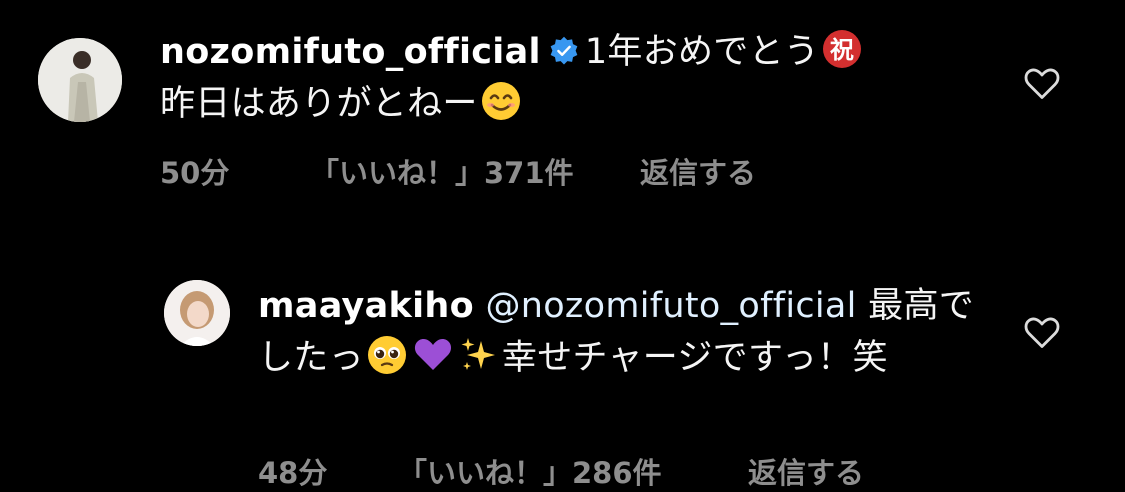 This screenshot has height=492, width=1125. I want to click on congratulations-emoji: 祝, so click(842, 49).